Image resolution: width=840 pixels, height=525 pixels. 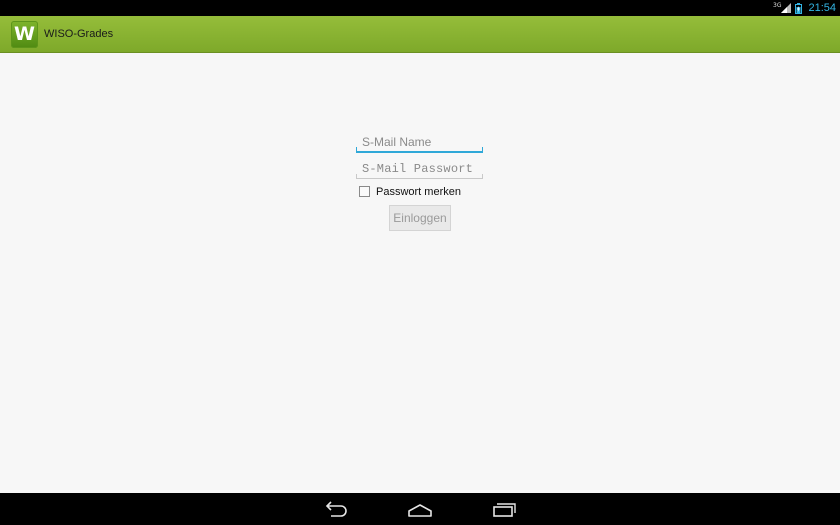 I want to click on back-icon, so click(x=337, y=509).